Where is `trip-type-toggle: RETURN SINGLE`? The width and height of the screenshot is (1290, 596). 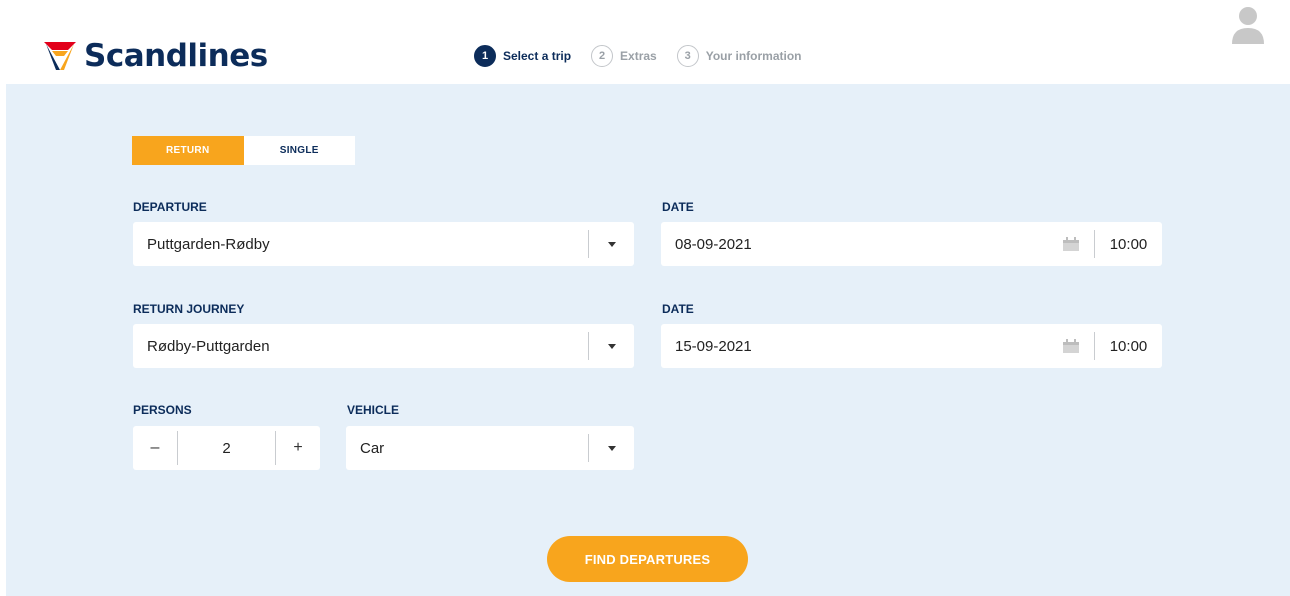 trip-type-toggle: RETURN SINGLE is located at coordinates (243, 150).